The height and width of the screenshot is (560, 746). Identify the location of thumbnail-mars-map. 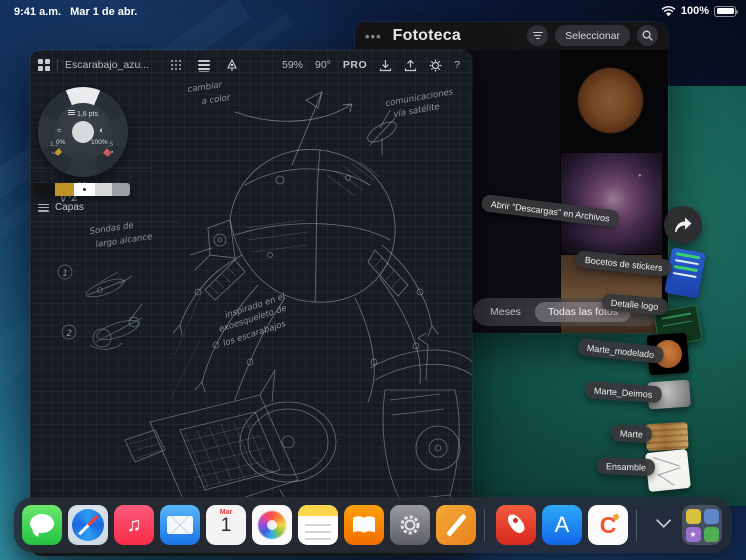
(667, 436).